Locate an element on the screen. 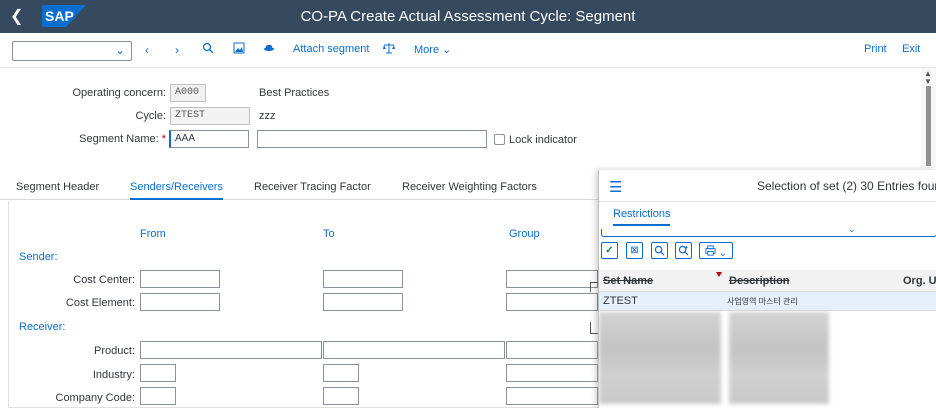 This screenshot has width=936, height=408. table-row: ZTEST 사업영역 마스터 관리 is located at coordinates (767, 301).